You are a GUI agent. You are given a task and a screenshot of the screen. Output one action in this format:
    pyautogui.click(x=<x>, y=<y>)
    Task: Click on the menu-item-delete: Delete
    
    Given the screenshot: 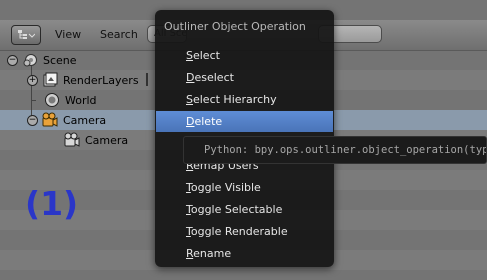 What is the action you would take?
    pyautogui.click(x=244, y=121)
    